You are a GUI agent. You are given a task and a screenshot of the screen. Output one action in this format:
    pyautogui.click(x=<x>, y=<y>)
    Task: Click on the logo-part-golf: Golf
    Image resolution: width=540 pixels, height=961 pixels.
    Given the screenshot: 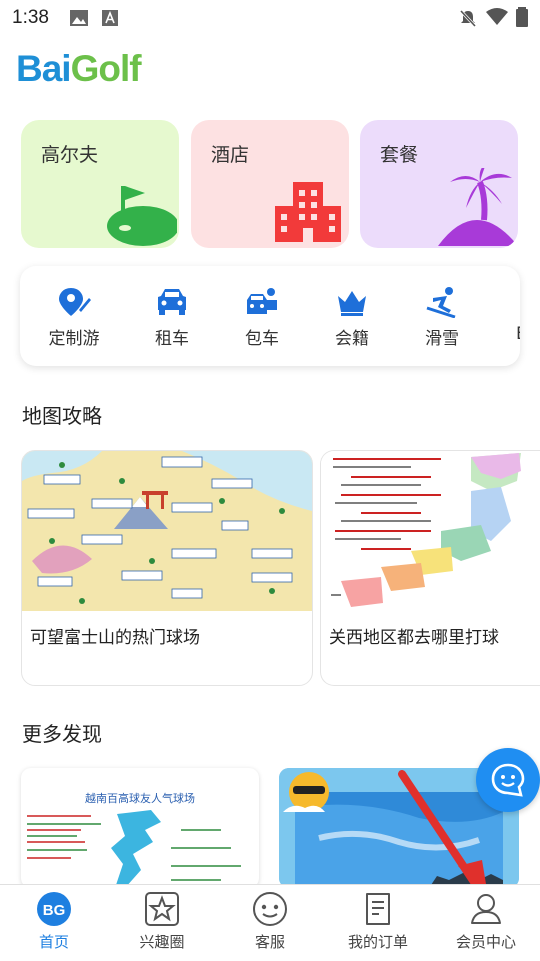 What is the action you would take?
    pyautogui.click(x=106, y=68)
    